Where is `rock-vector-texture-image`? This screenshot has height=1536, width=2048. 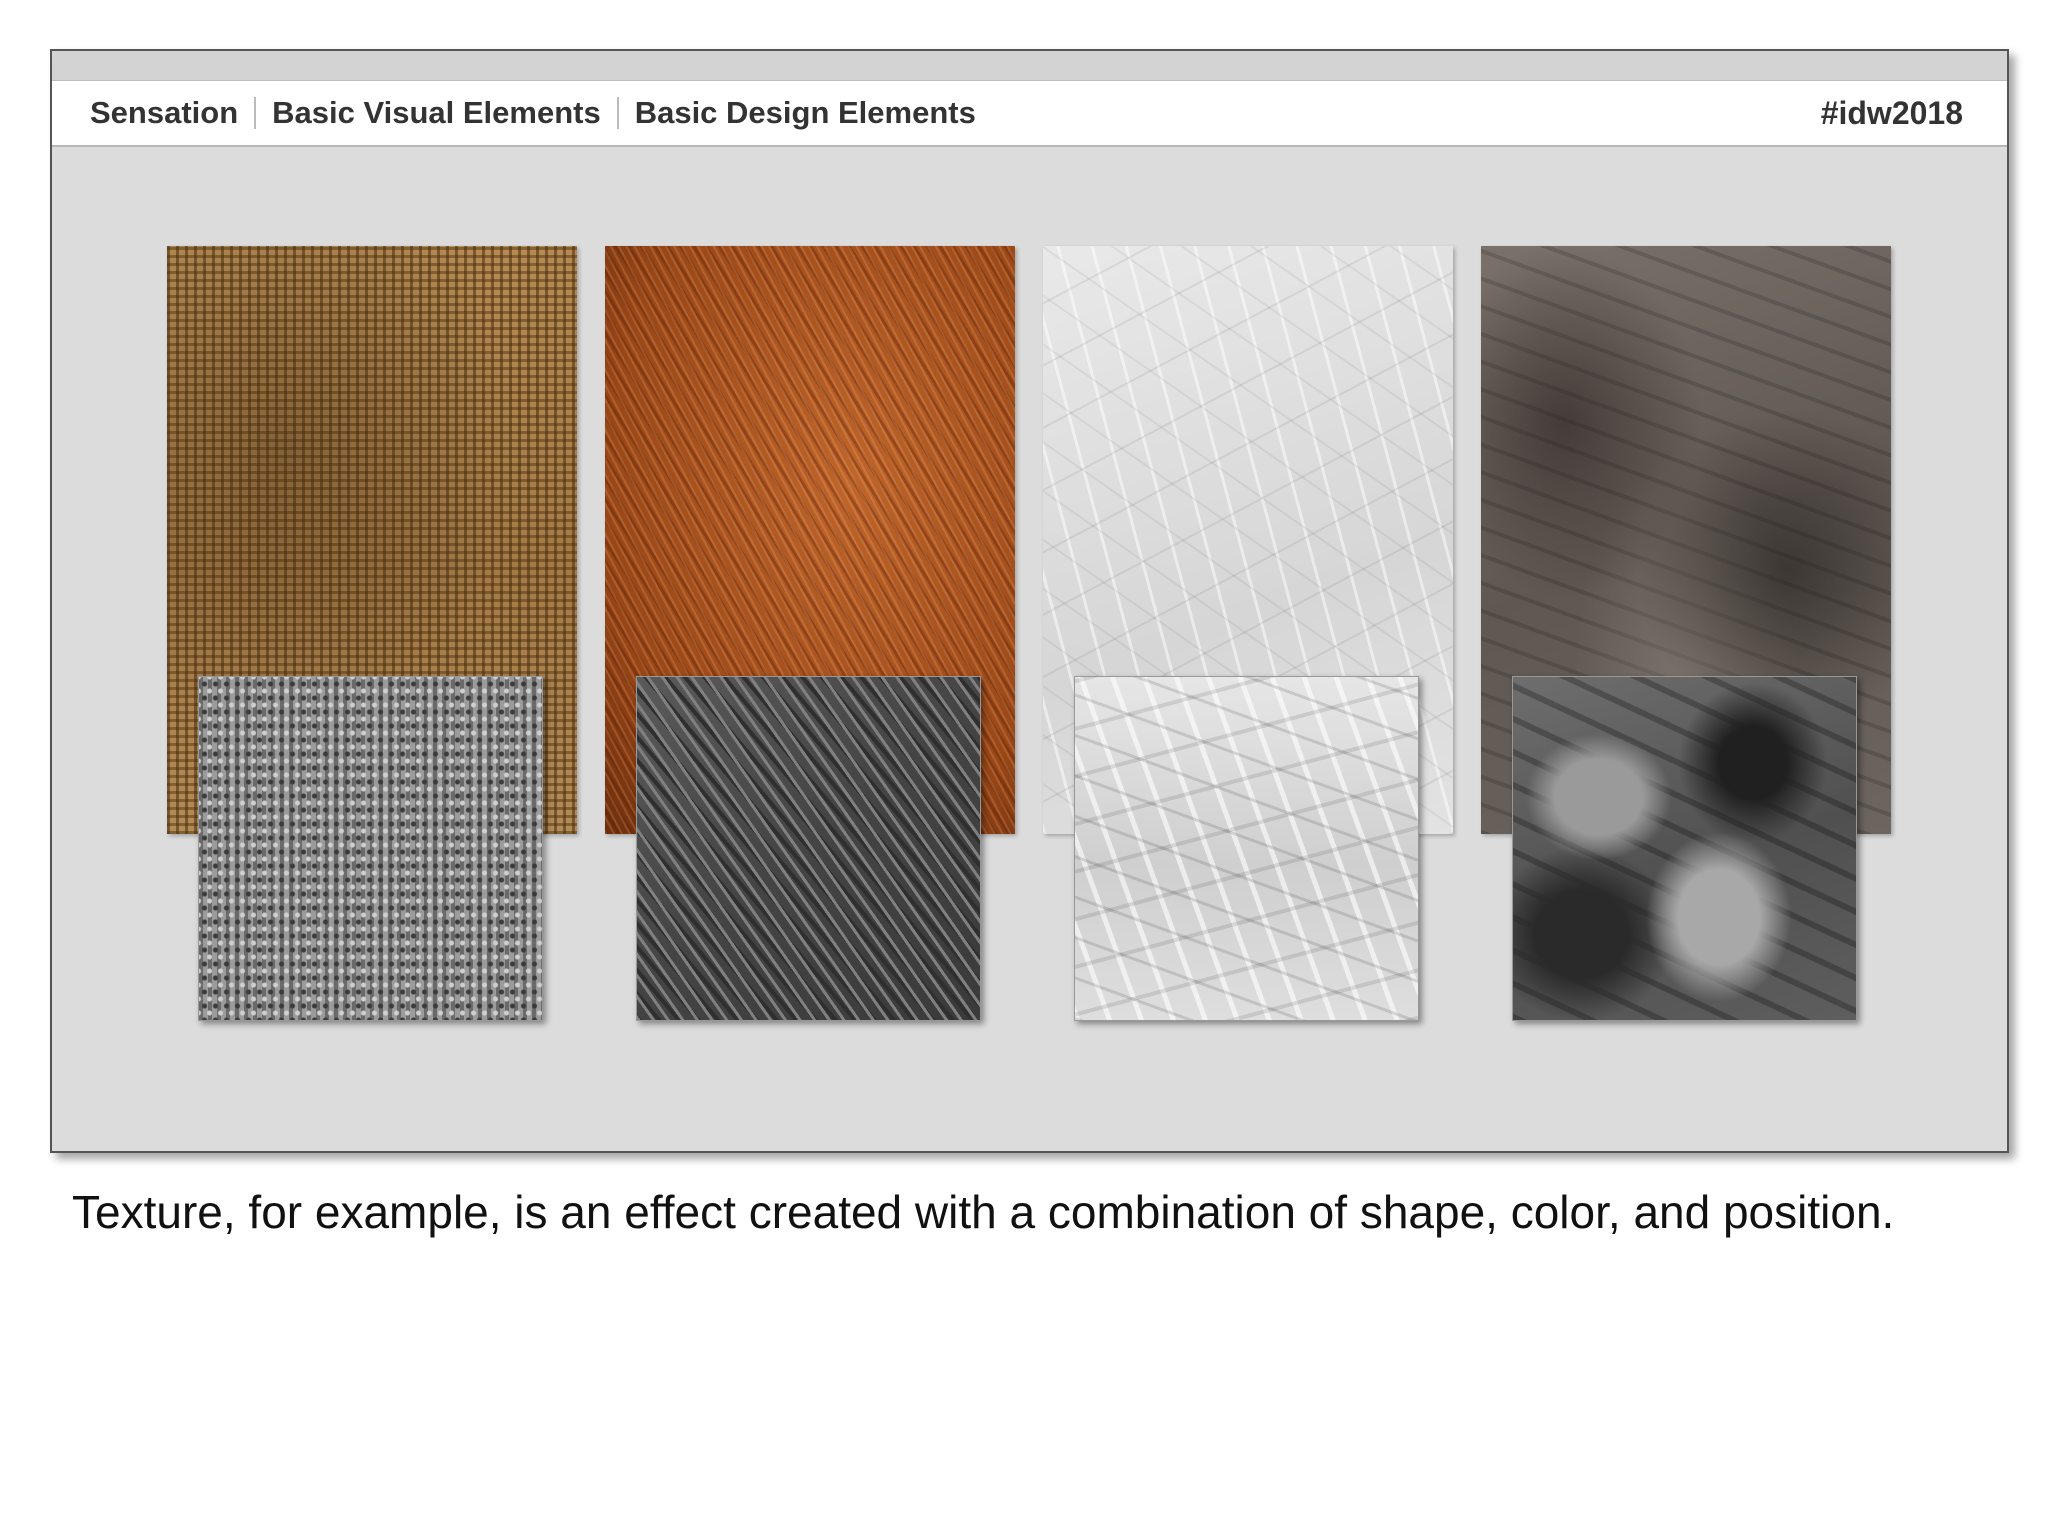
rock-vector-texture-image is located at coordinates (1684, 848).